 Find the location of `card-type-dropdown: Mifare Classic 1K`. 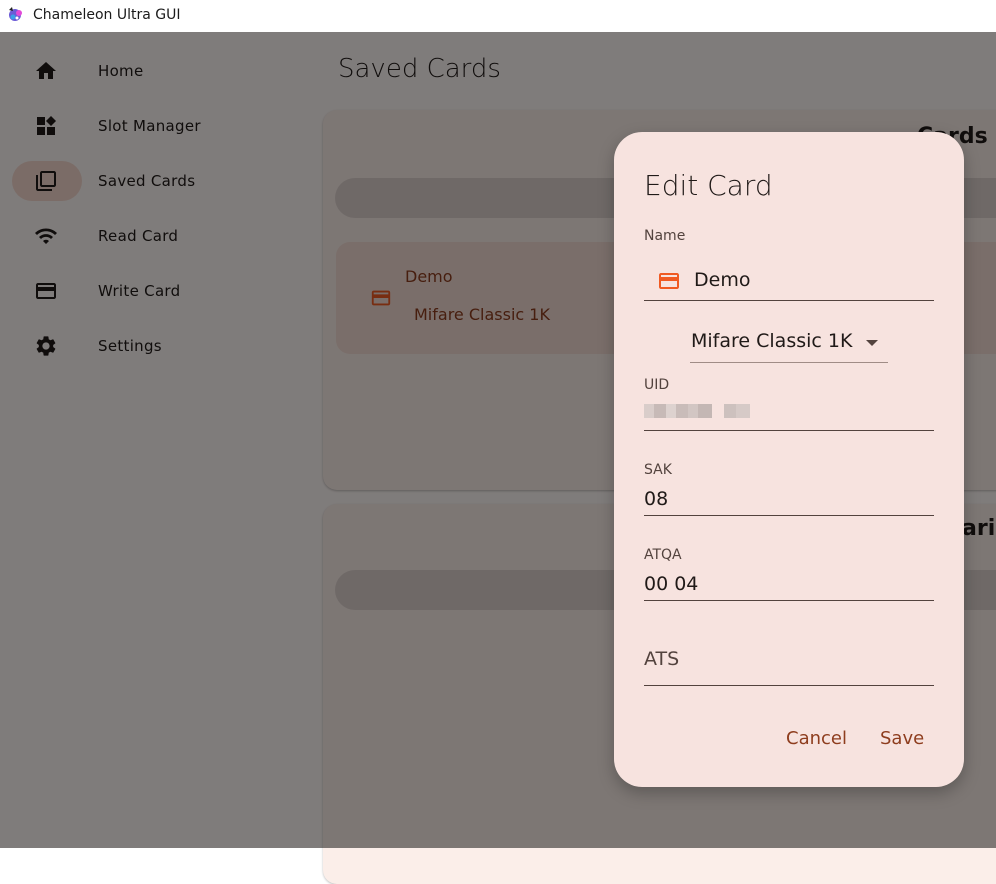

card-type-dropdown: Mifare Classic 1K is located at coordinates (789, 345).